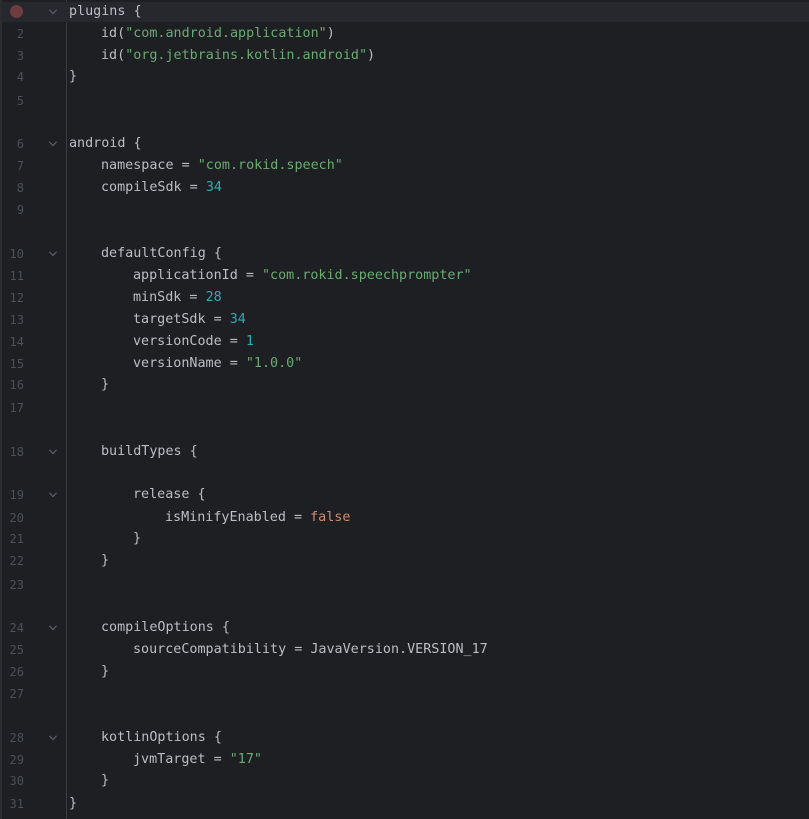 The image size is (809, 819). I want to click on code-line: 4}, so click(404, 77).